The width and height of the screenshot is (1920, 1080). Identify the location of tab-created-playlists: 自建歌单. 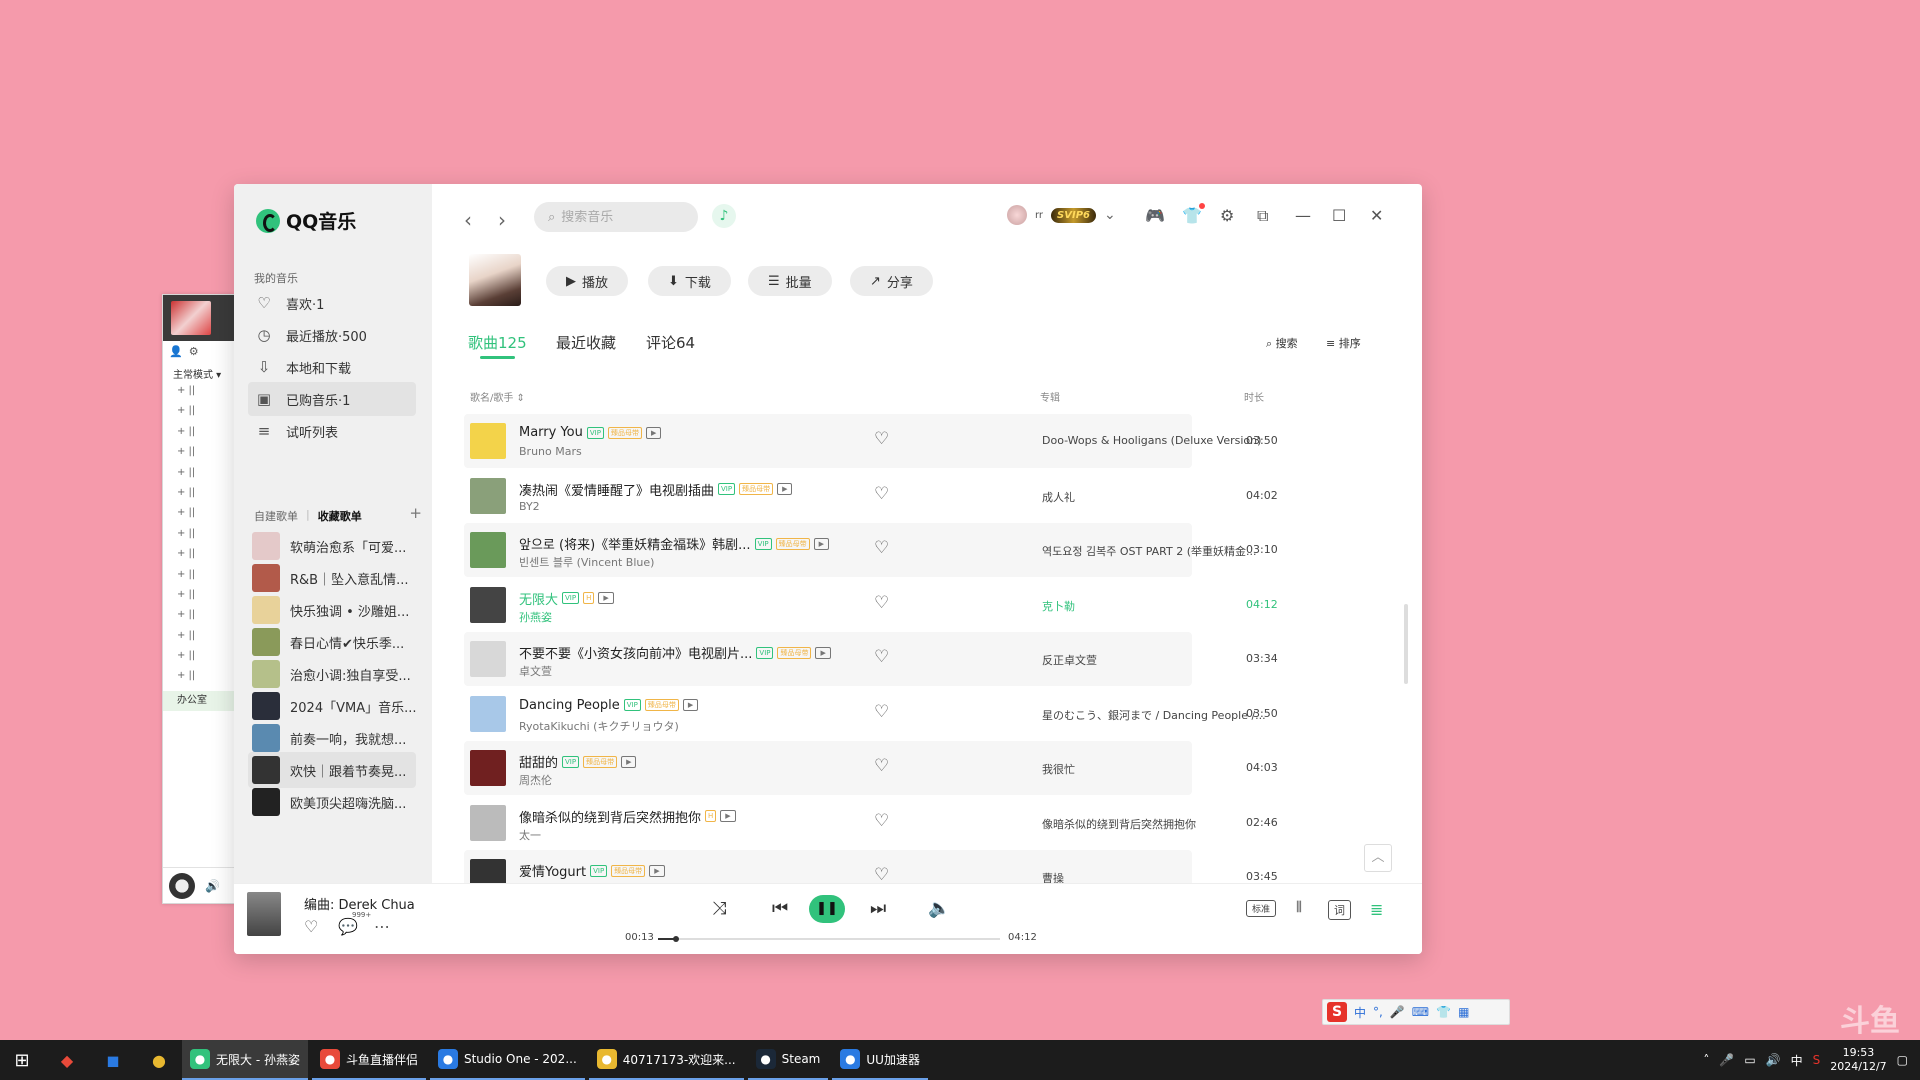
(276, 516).